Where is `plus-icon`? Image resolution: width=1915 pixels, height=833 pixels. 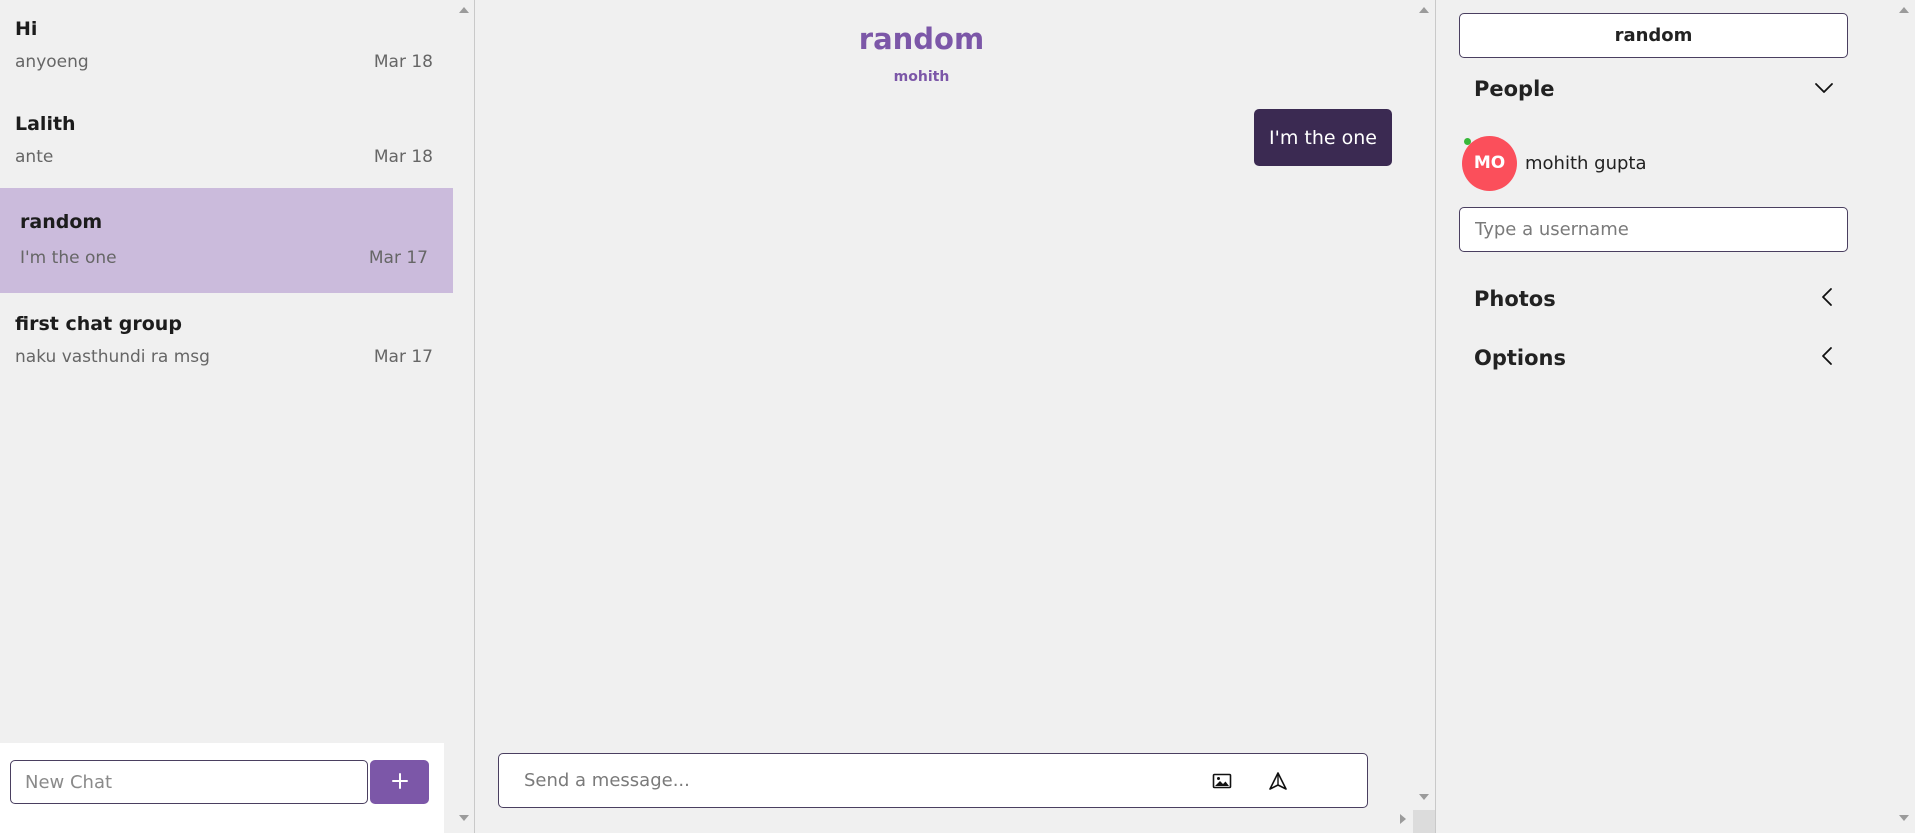 plus-icon is located at coordinates (400, 782).